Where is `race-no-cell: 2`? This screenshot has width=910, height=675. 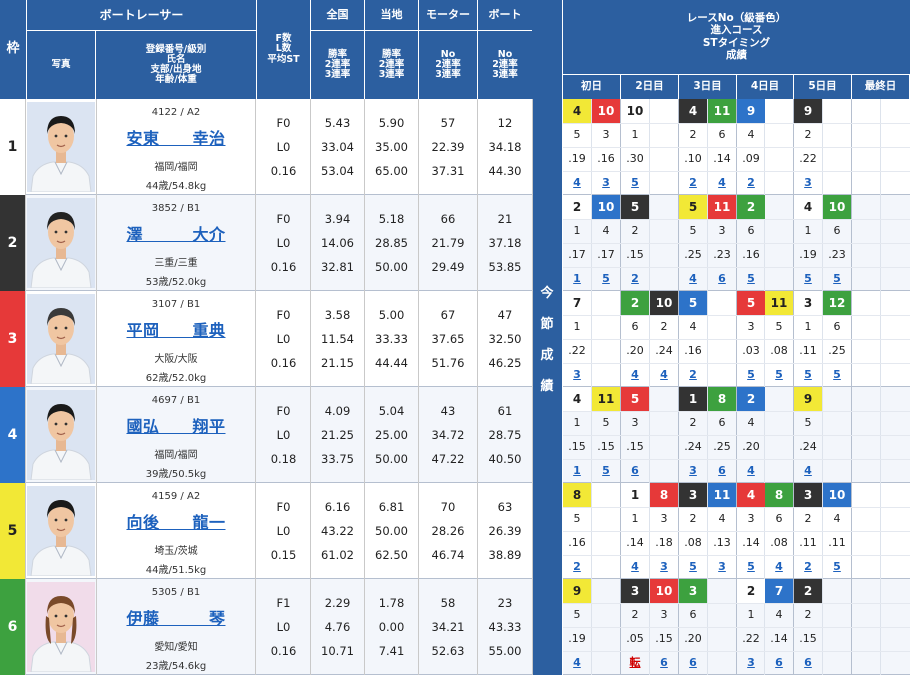
race-no-cell: 2 is located at coordinates (751, 591).